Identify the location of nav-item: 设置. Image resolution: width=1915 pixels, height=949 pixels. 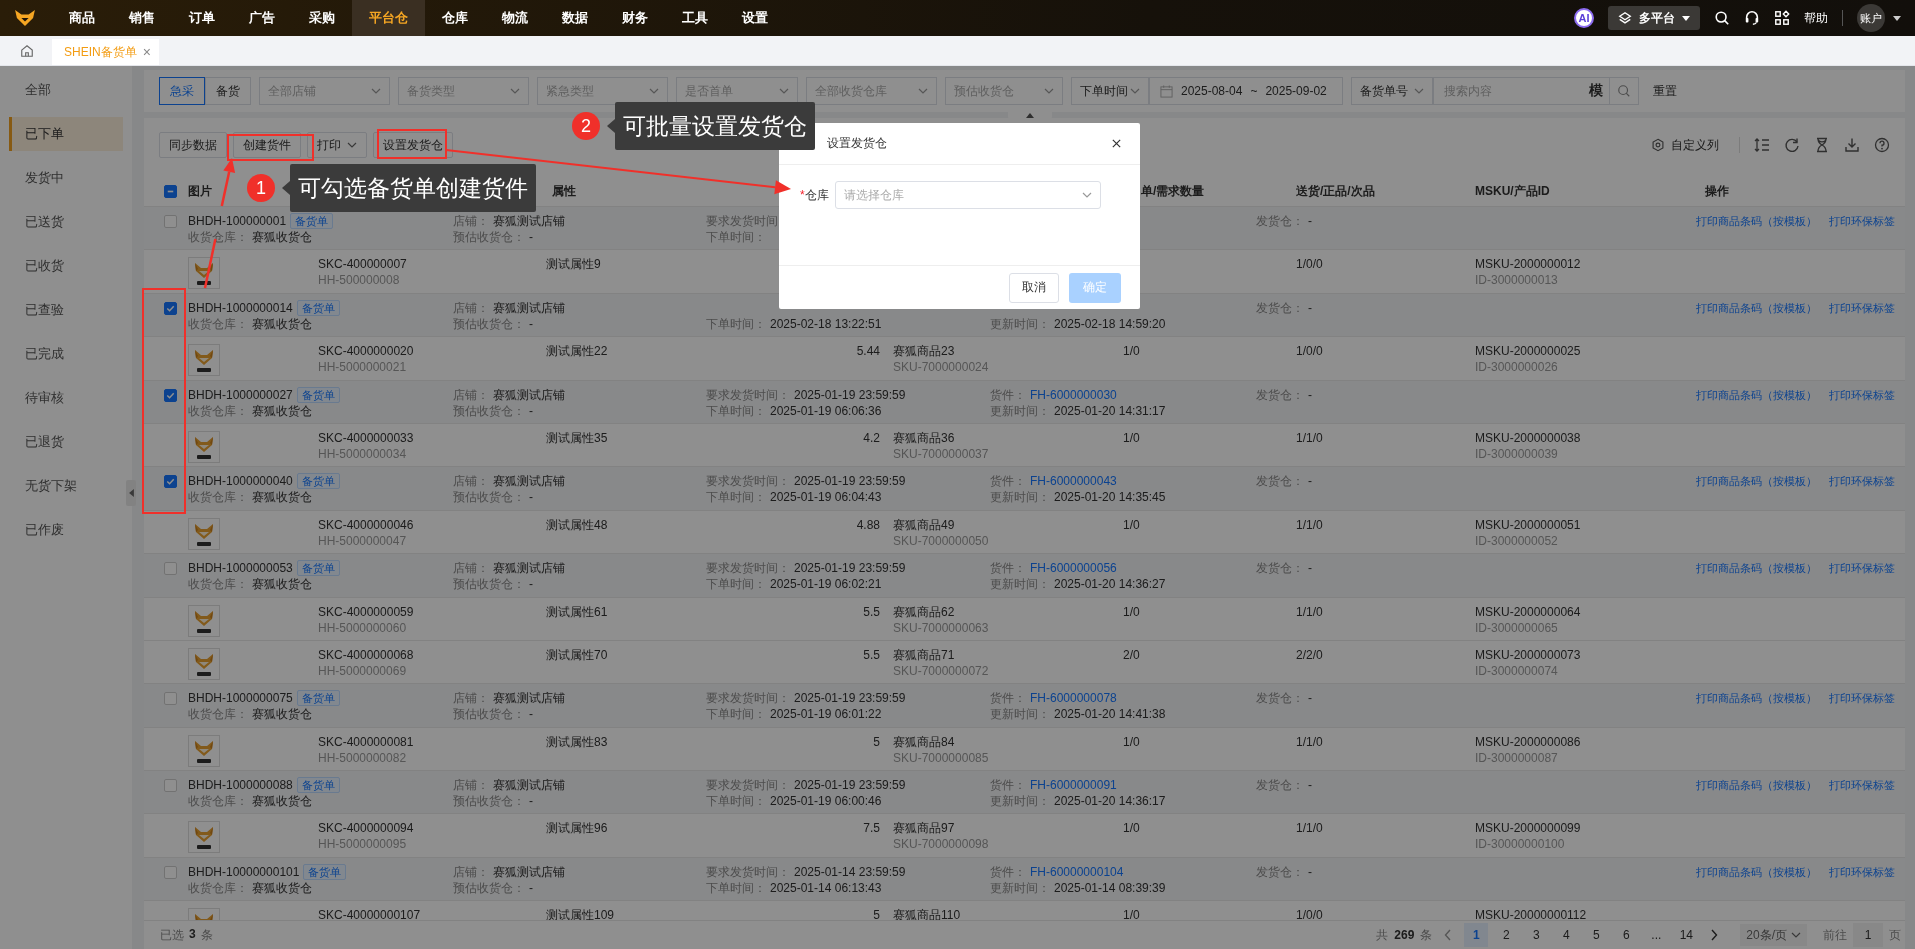
(755, 18).